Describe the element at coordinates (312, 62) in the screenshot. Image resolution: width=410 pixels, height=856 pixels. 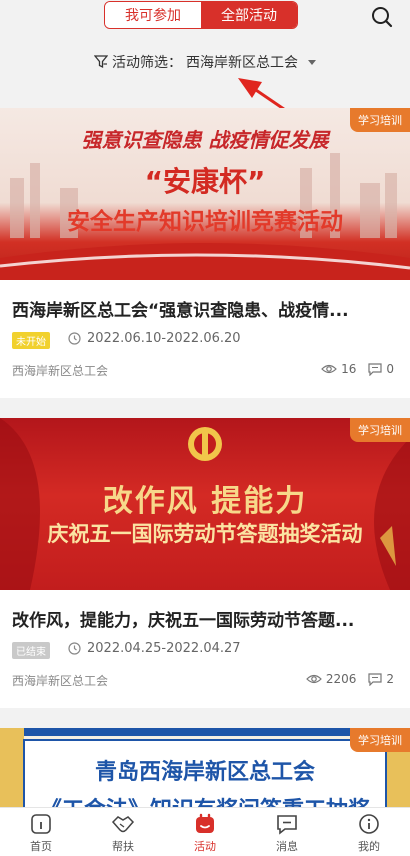
I see `dropdown-caret-icon` at that location.